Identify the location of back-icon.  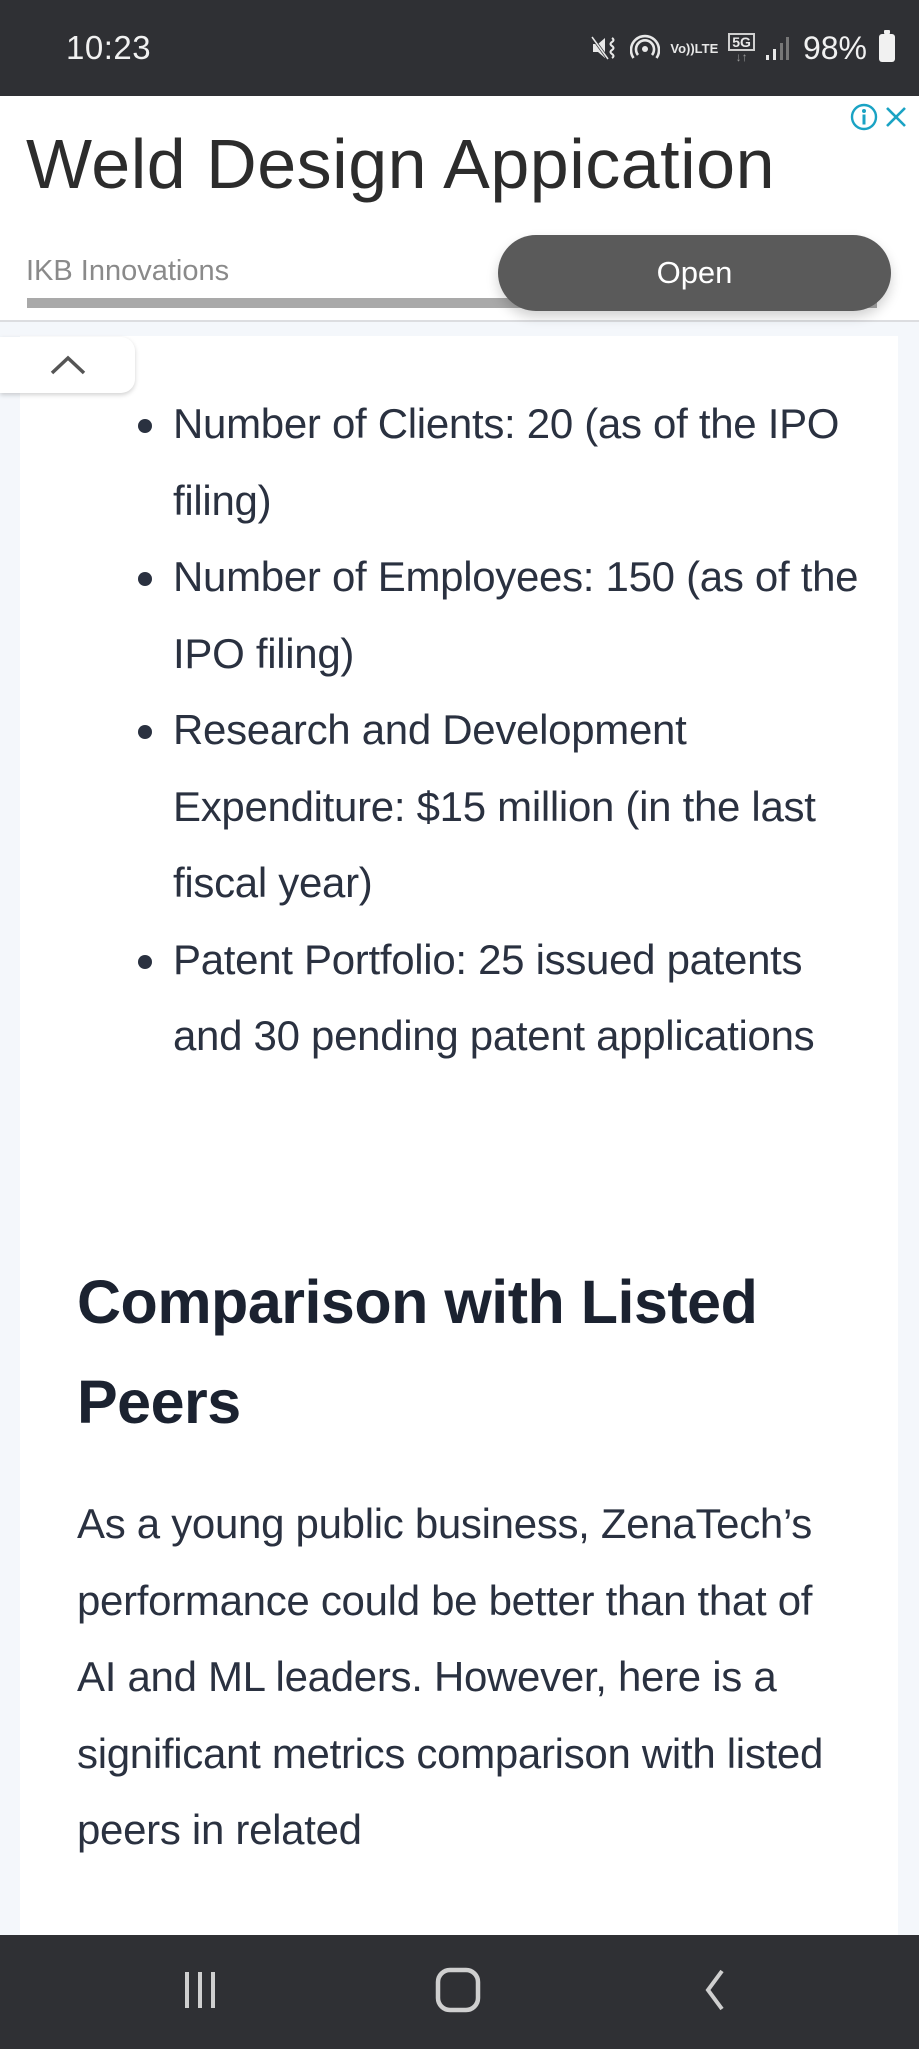
(715, 1992).